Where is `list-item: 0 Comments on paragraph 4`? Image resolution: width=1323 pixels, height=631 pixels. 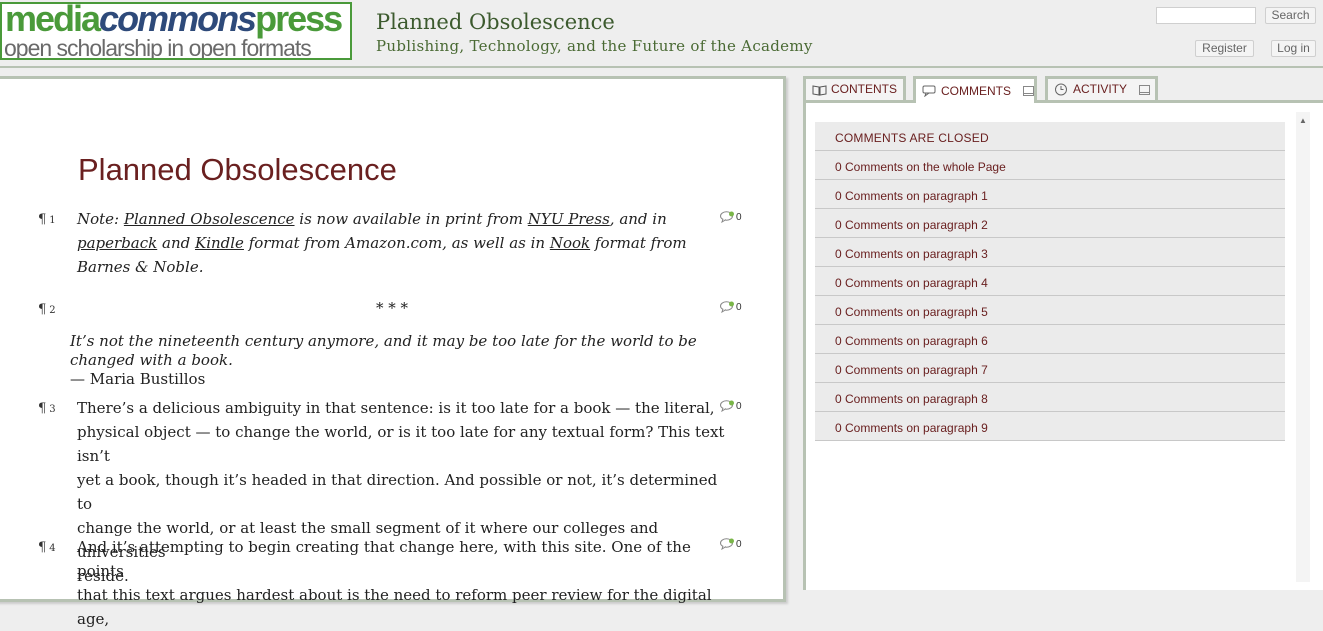 list-item: 0 Comments on paragraph 4 is located at coordinates (1050, 281).